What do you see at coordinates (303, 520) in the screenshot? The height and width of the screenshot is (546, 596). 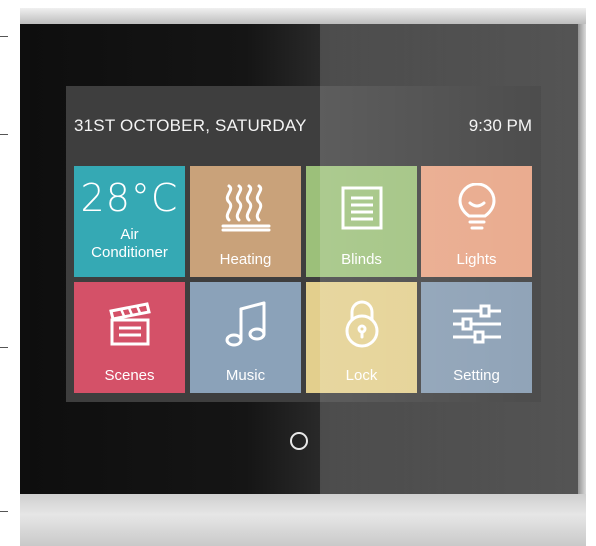 I see `device-bottom-bezel` at bounding box center [303, 520].